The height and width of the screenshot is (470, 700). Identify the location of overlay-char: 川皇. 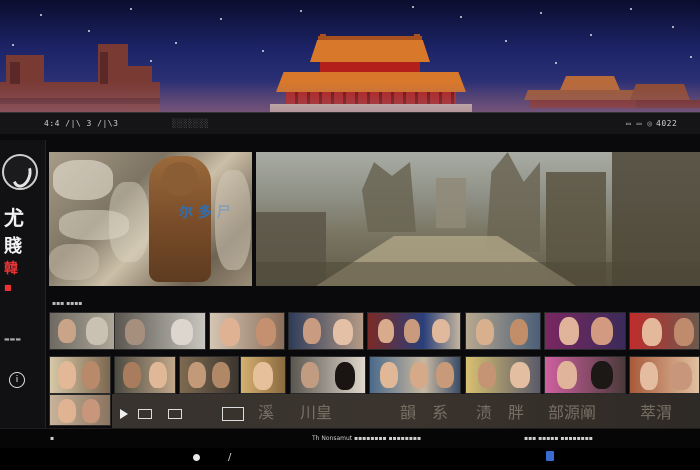
(316, 412).